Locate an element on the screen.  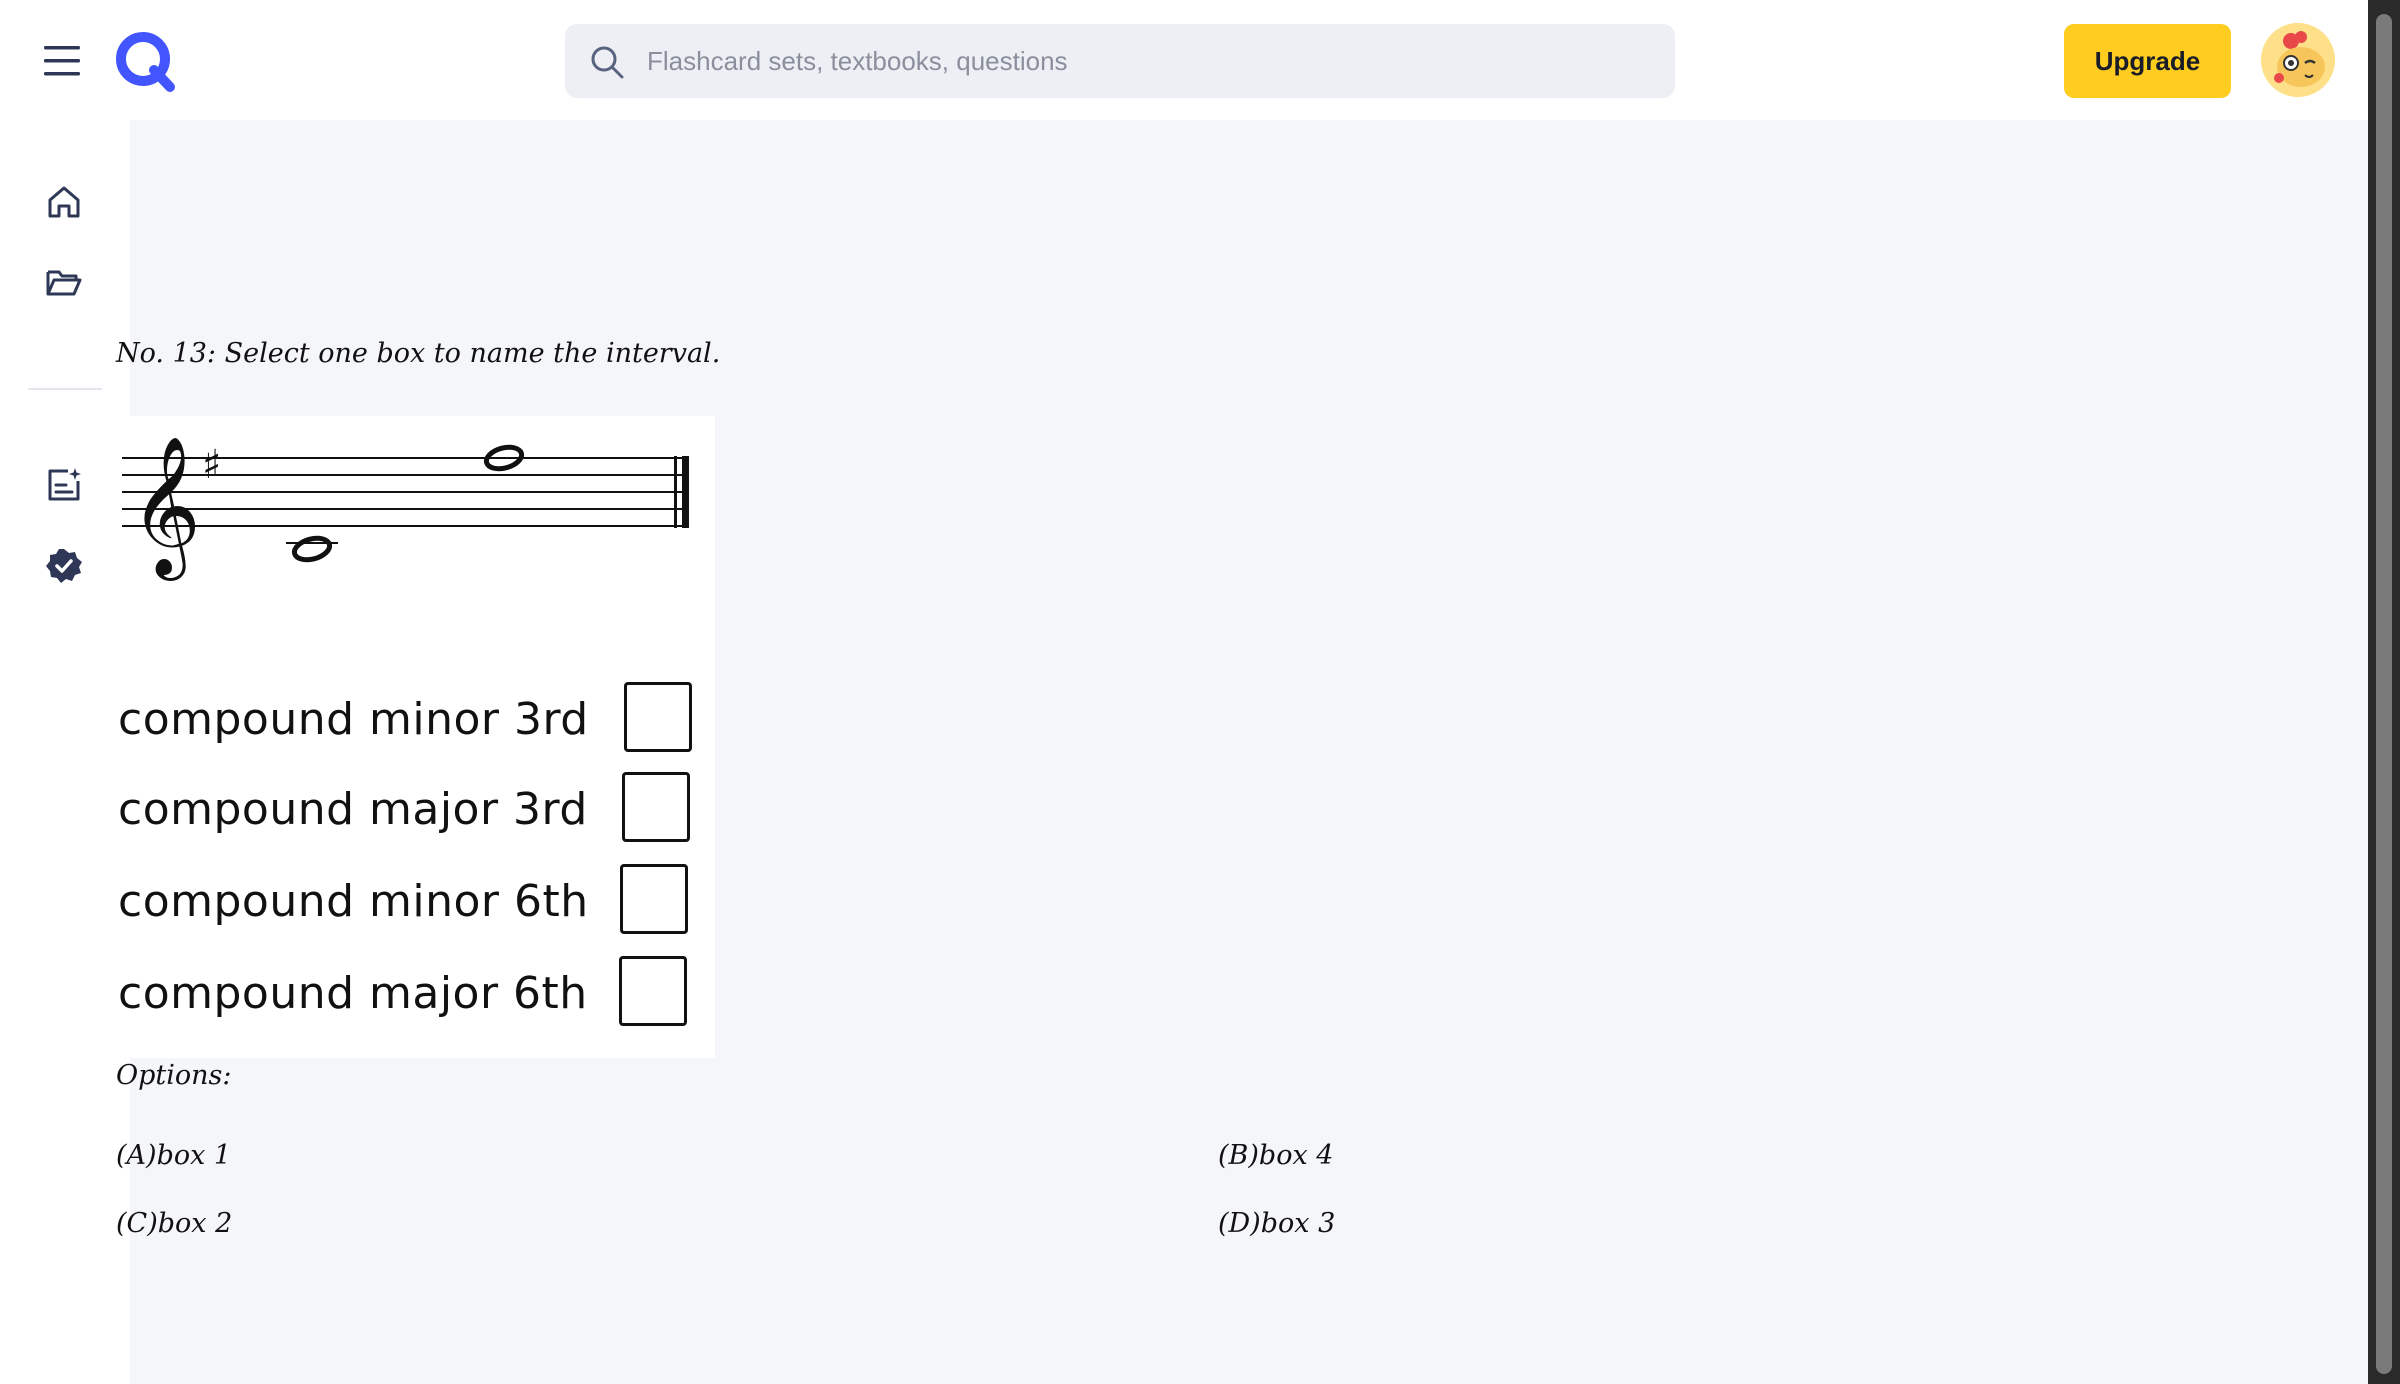
vertical-scrollbar is located at coordinates (2384, 692).